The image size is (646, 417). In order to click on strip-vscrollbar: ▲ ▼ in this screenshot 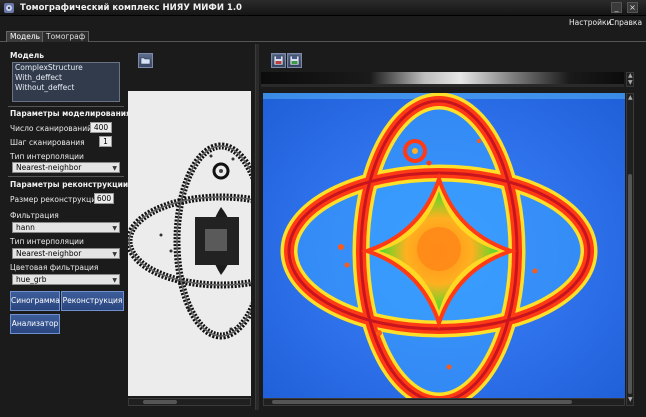, I will do `click(630, 79)`.